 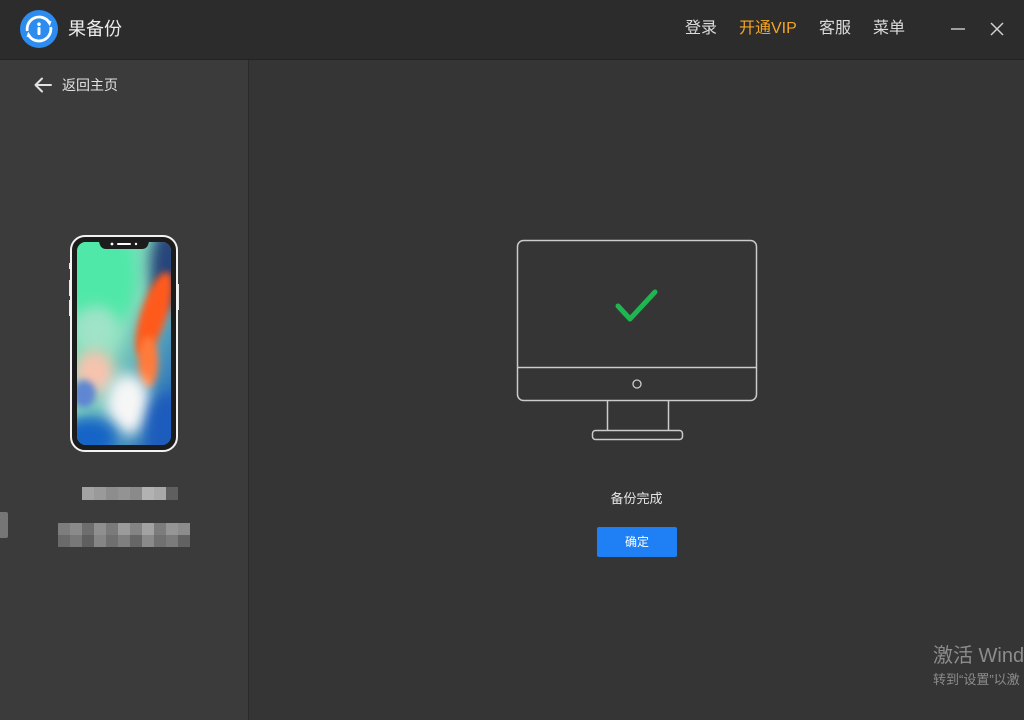 I want to click on back-home-button: 返回主页, so click(x=78, y=85).